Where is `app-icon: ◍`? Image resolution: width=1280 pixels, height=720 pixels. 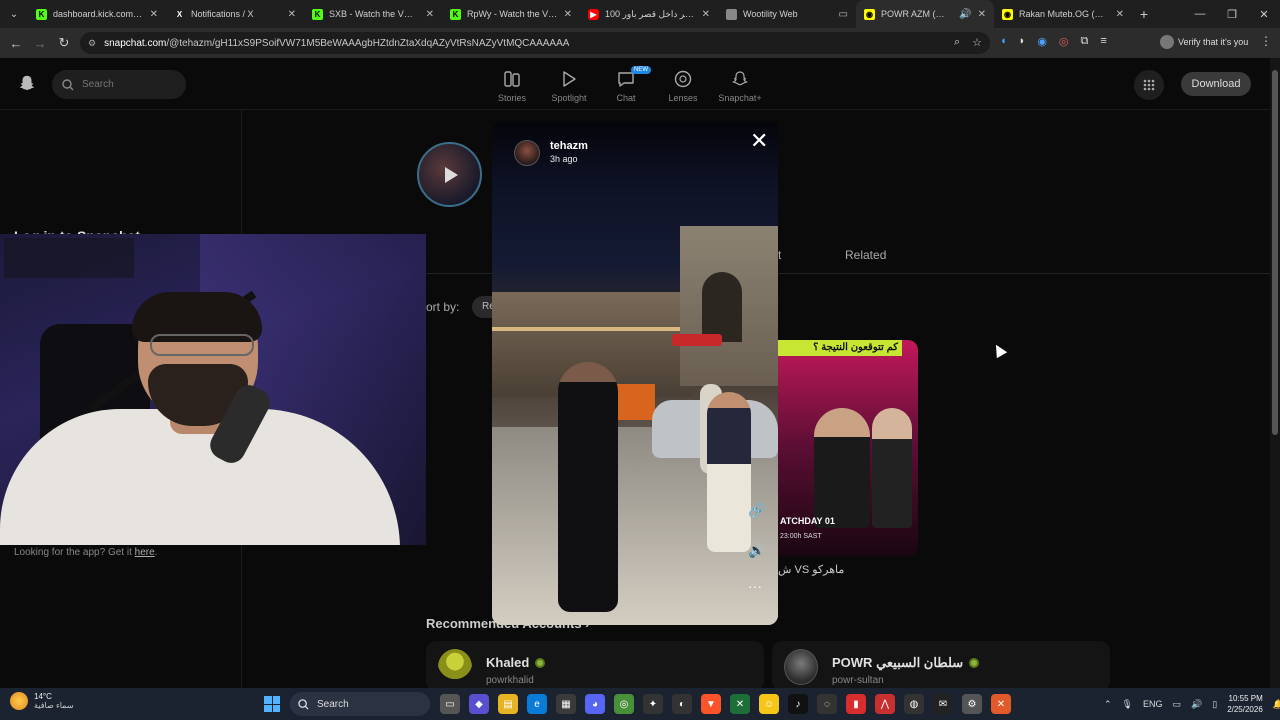
app-icon: ◍ is located at coordinates (914, 704).